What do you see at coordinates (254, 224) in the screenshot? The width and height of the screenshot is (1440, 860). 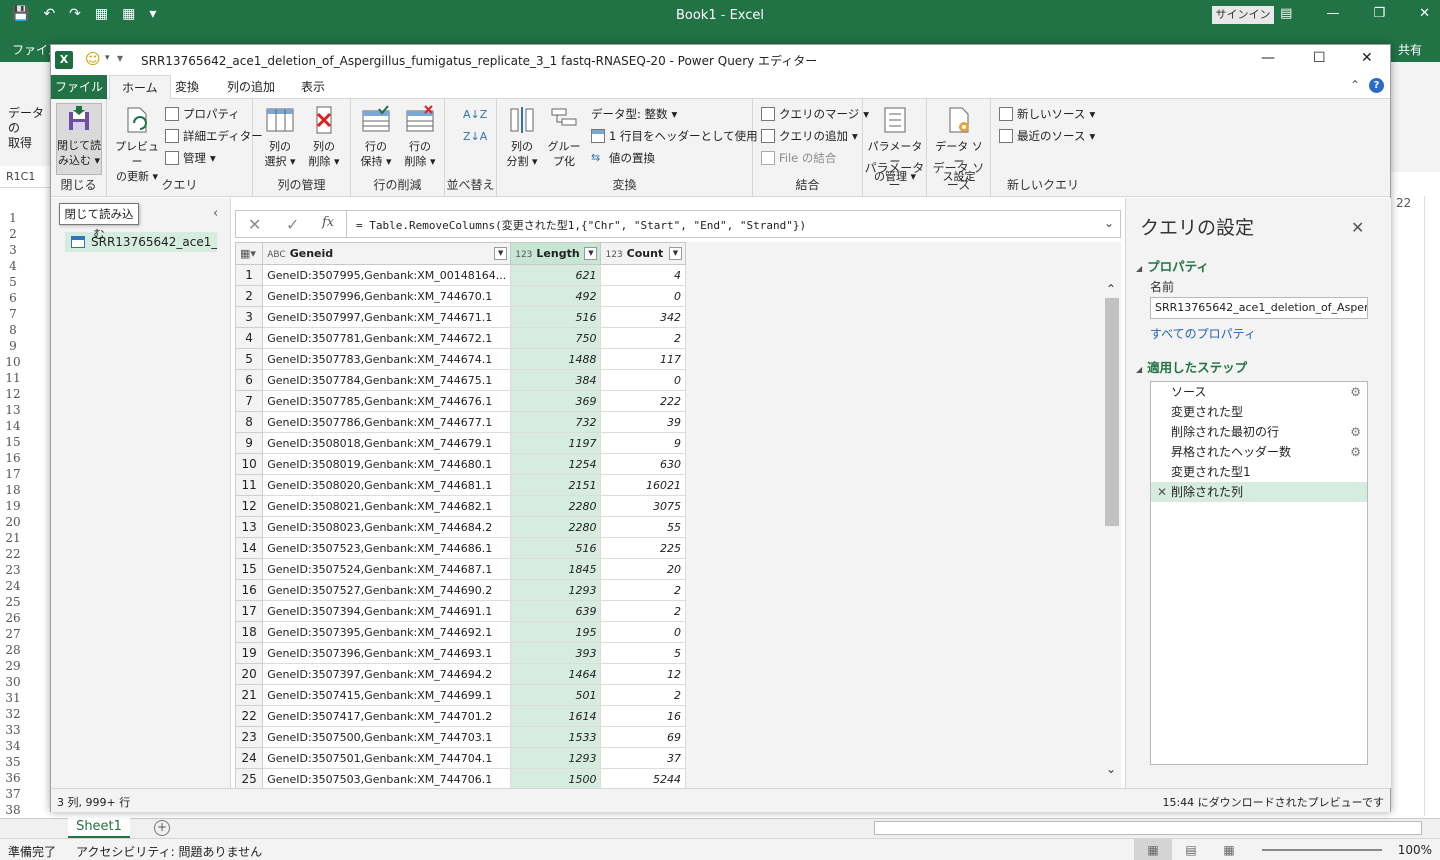 I see `cancel-formula-icon: ✕` at bounding box center [254, 224].